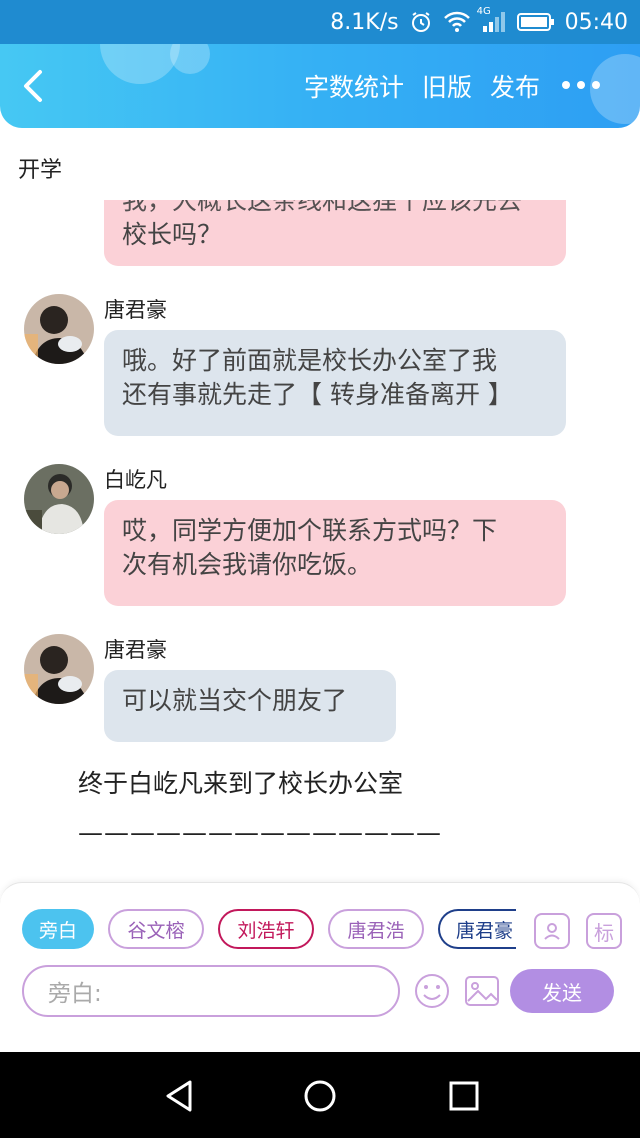 This screenshot has width=640, height=1138. I want to click on message-line: 还有事就先走了【 转身准备离开 】, so click(317, 394).